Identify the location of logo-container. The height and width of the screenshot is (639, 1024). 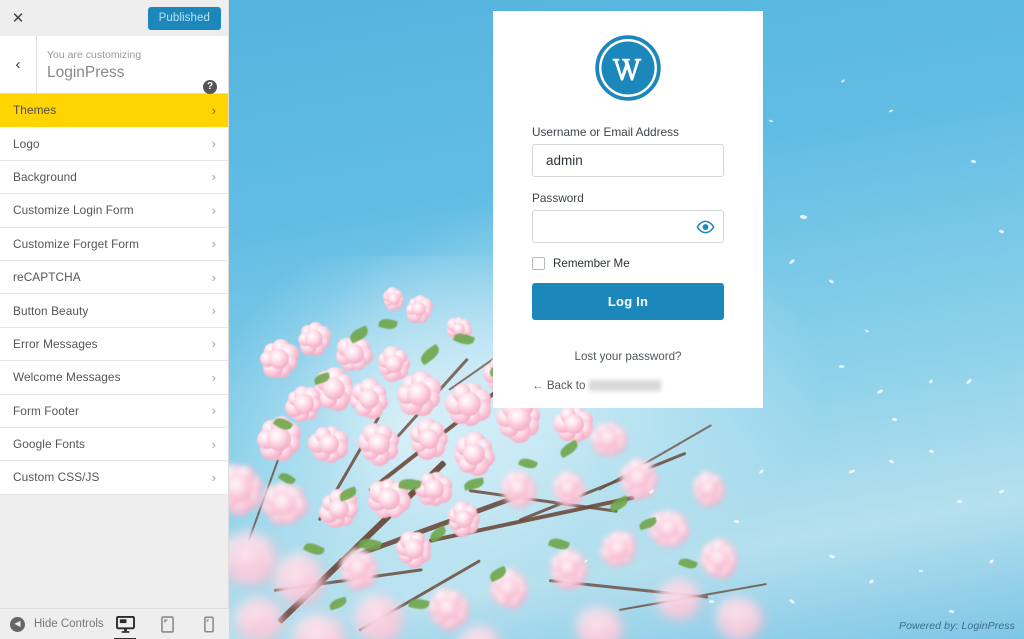
(628, 56).